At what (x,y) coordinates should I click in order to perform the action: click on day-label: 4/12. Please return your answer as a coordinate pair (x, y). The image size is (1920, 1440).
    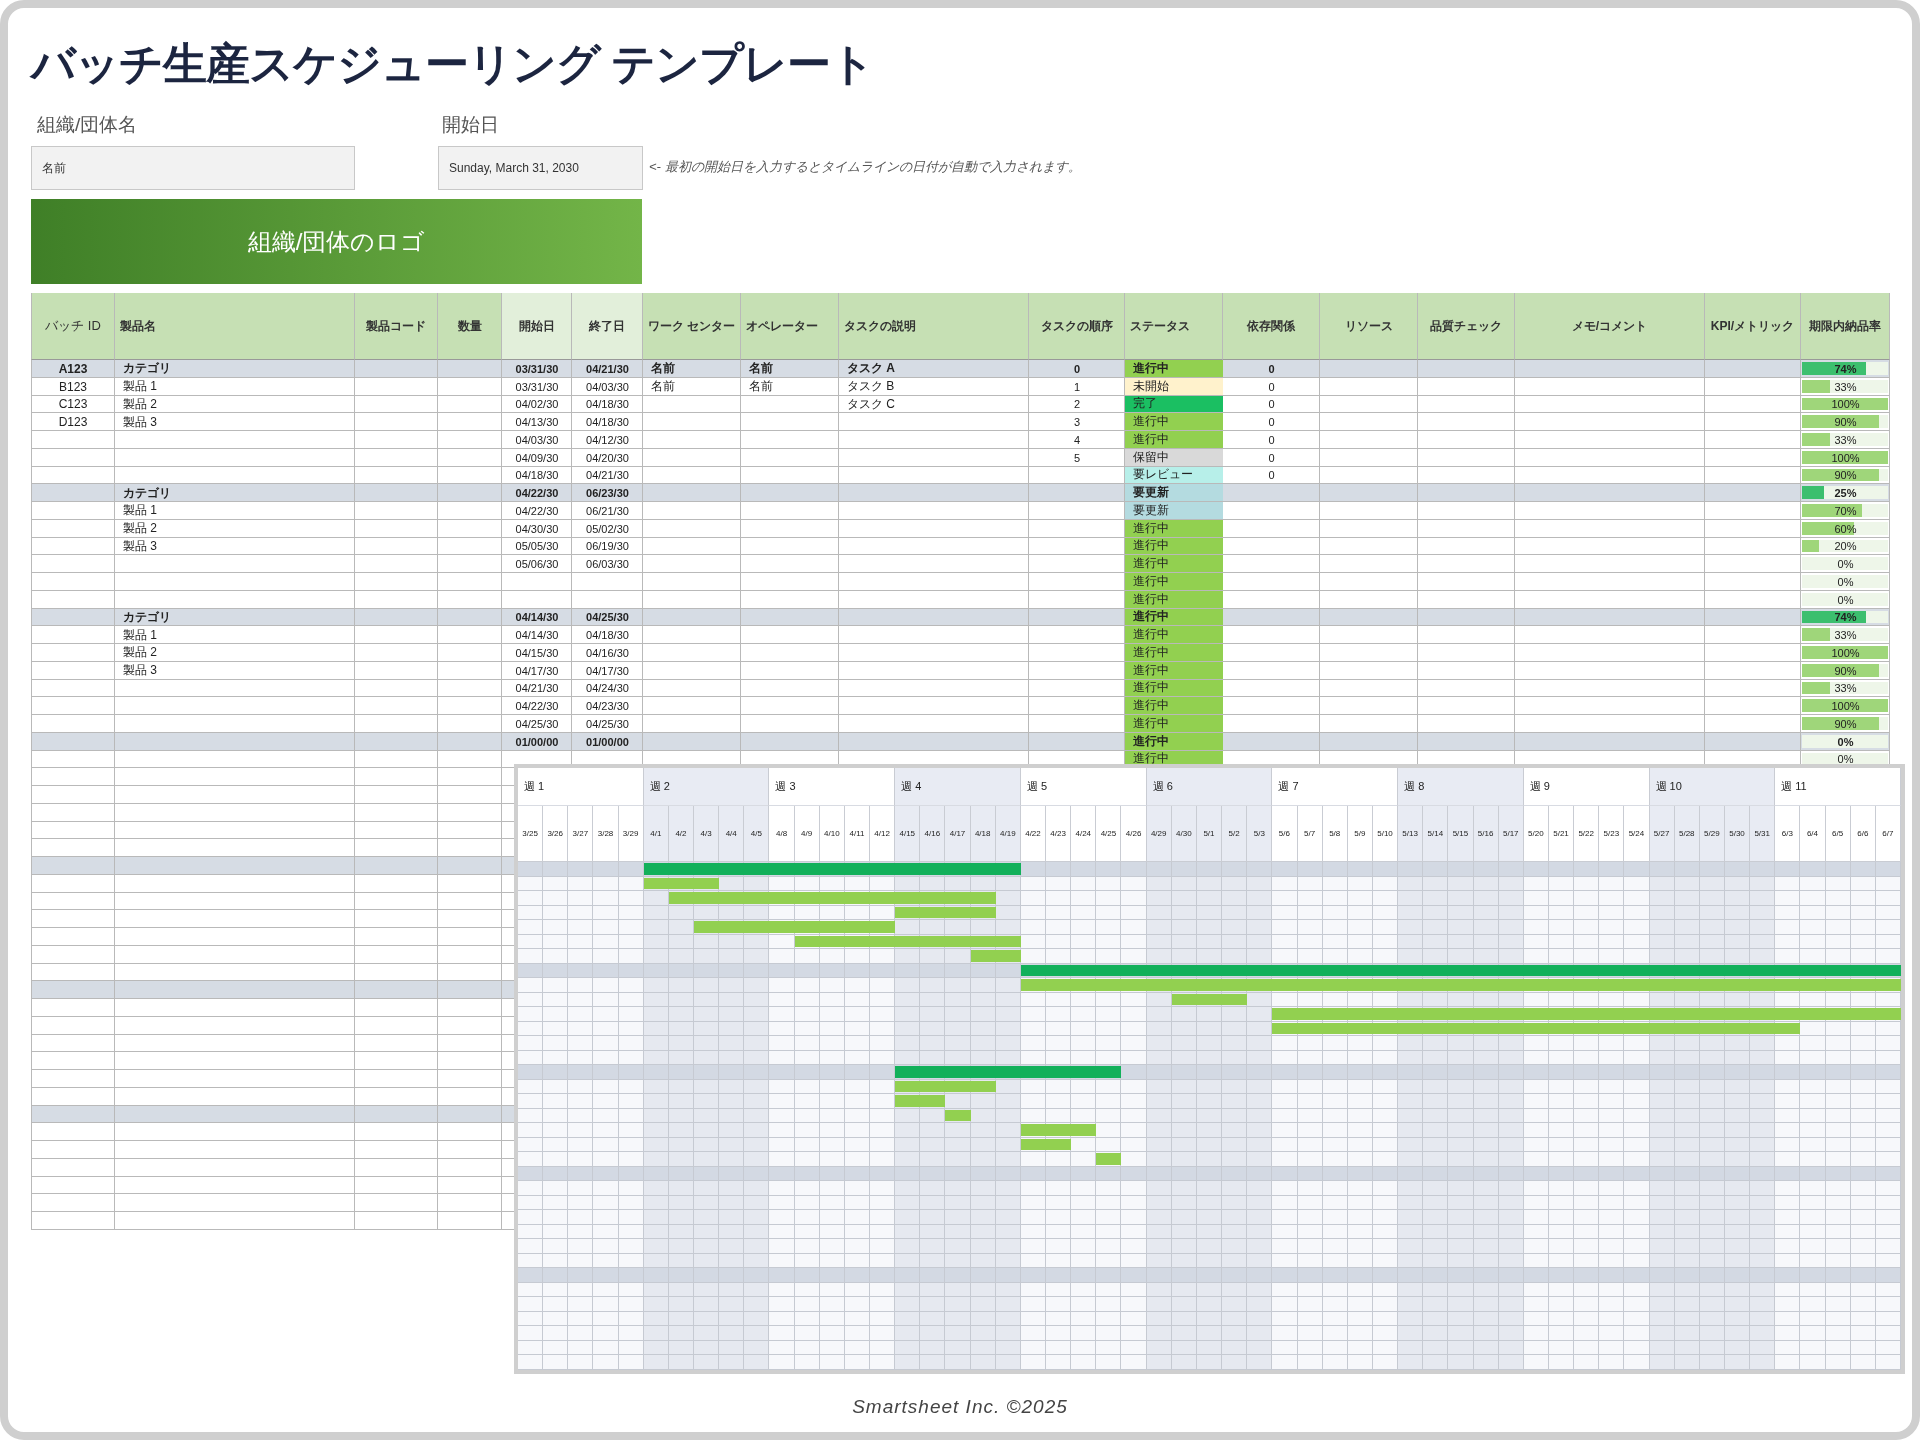
    Looking at the image, I should click on (883, 834).